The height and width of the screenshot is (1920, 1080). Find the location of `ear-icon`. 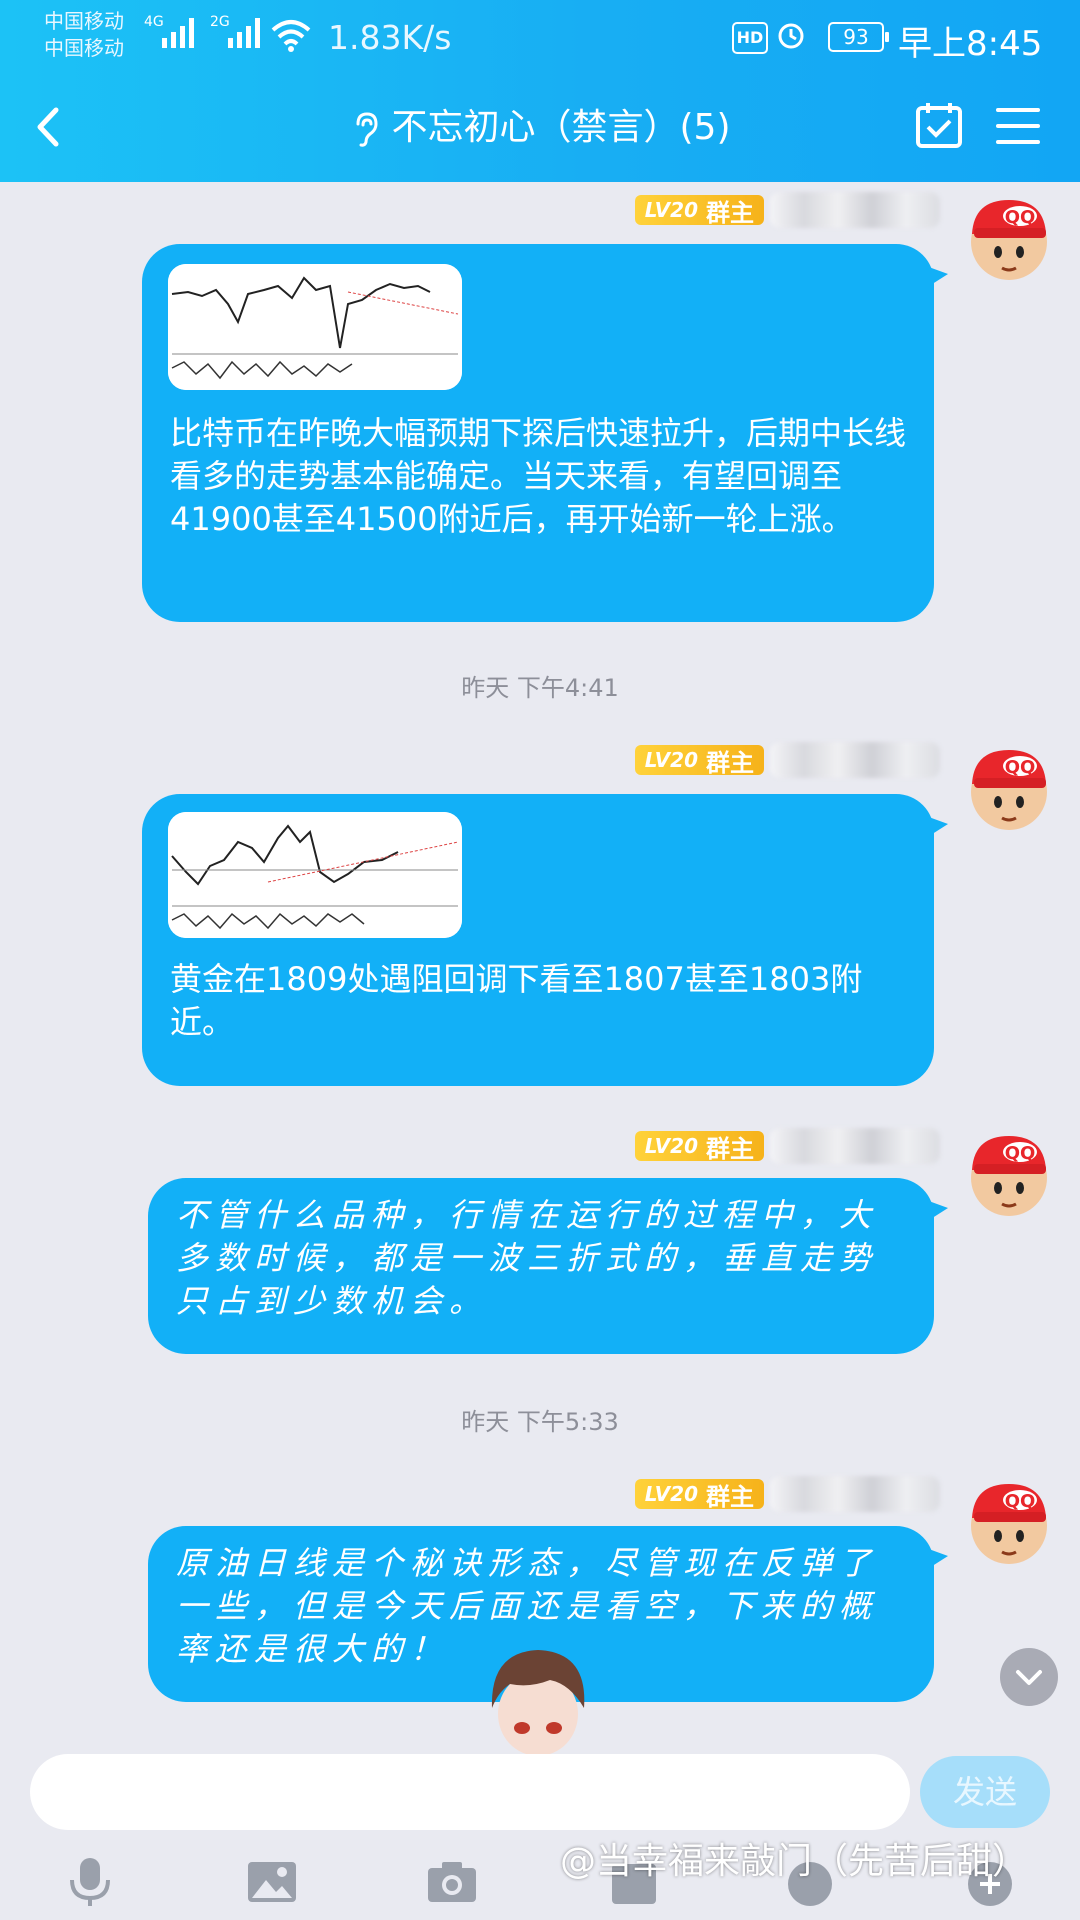

ear-icon is located at coordinates (367, 129).